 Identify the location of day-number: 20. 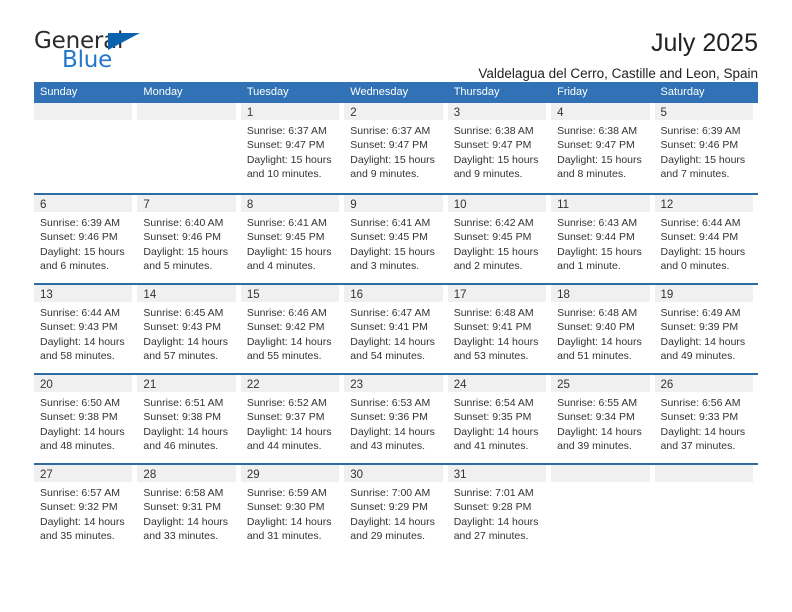
(46, 385).